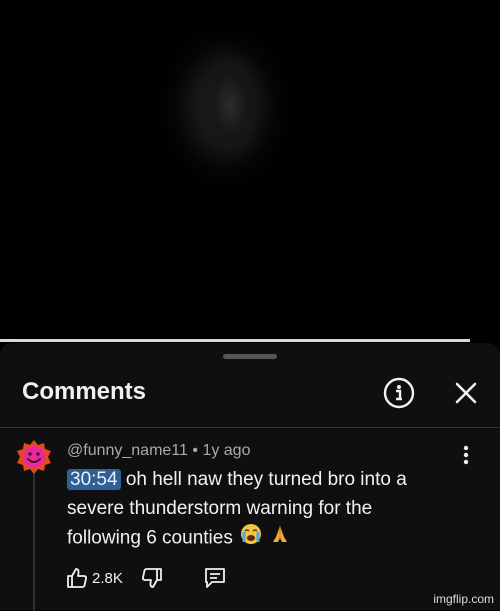  I want to click on reply-button, so click(215, 578).